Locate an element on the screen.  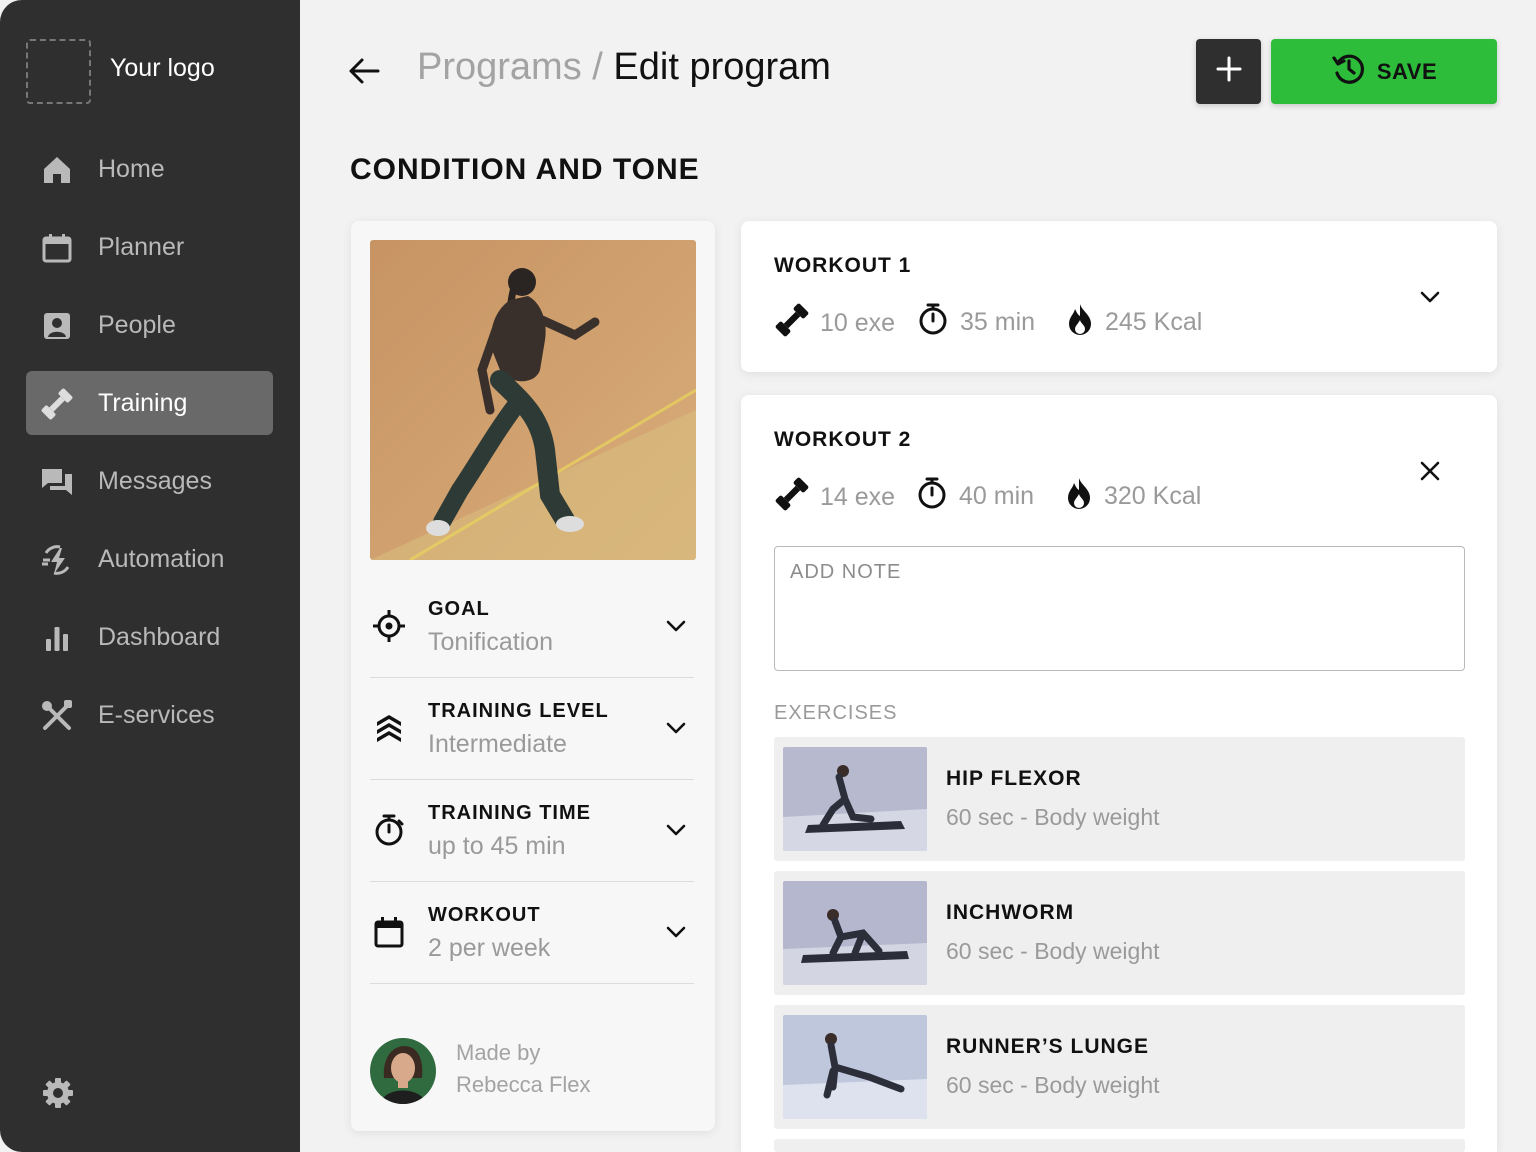
detail-value: Tonification is located at coordinates (491, 642).